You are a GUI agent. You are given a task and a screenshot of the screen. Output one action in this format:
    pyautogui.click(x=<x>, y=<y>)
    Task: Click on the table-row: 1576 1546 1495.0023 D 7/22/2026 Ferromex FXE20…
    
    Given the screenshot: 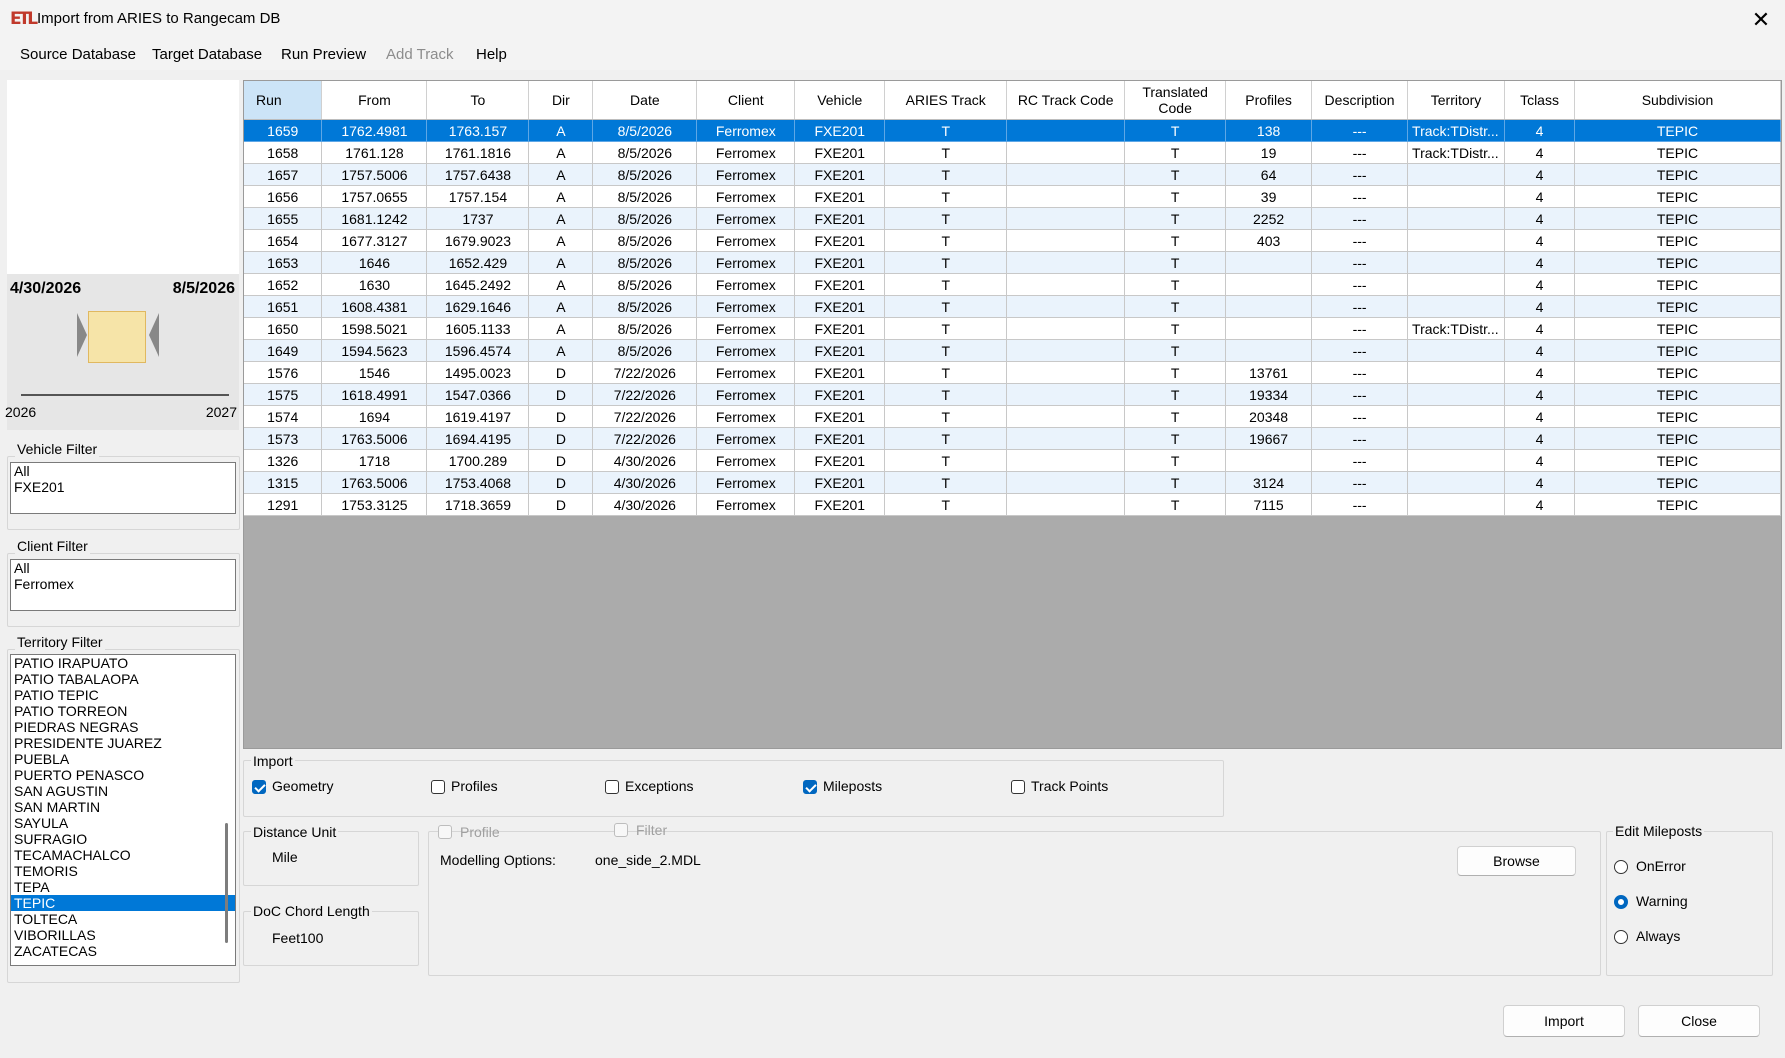 What is the action you would take?
    pyautogui.click(x=1012, y=372)
    